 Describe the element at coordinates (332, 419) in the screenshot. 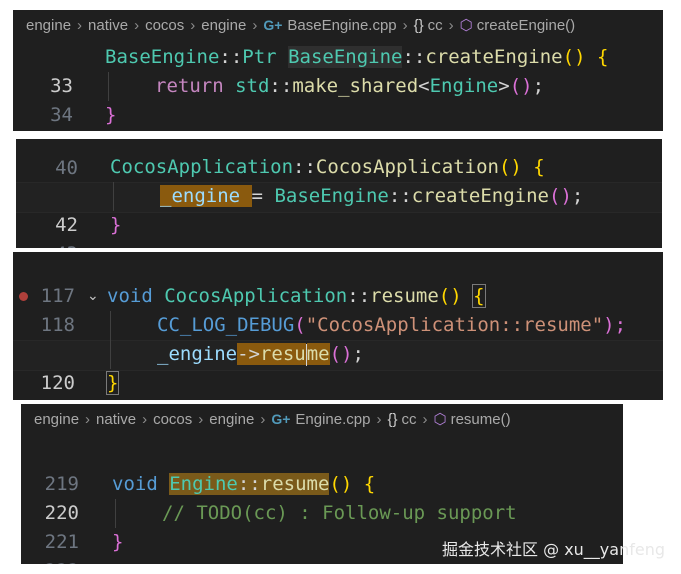

I see `breadcrumb-file: Engine.cpp` at that location.